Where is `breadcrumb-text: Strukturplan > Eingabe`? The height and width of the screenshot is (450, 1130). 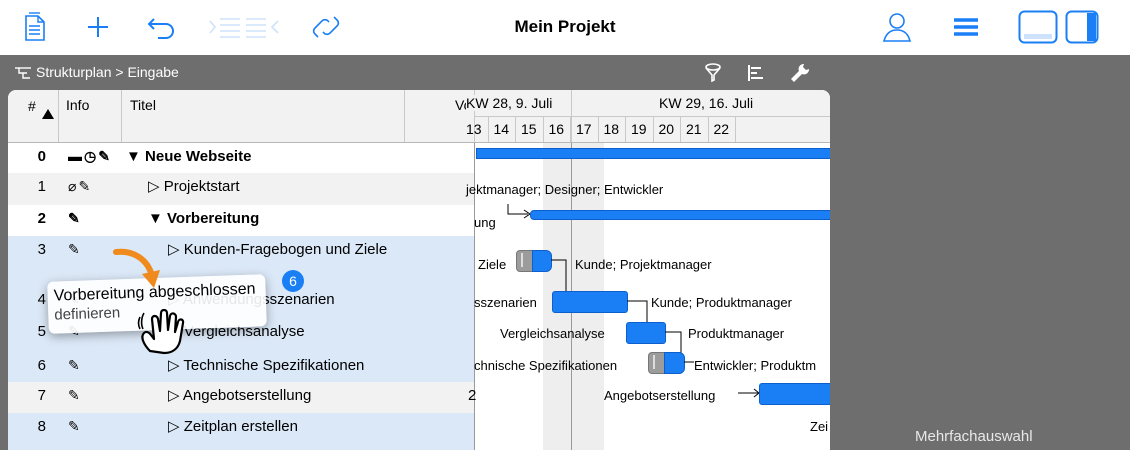 breadcrumb-text: Strukturplan > Eingabe is located at coordinates (107, 72).